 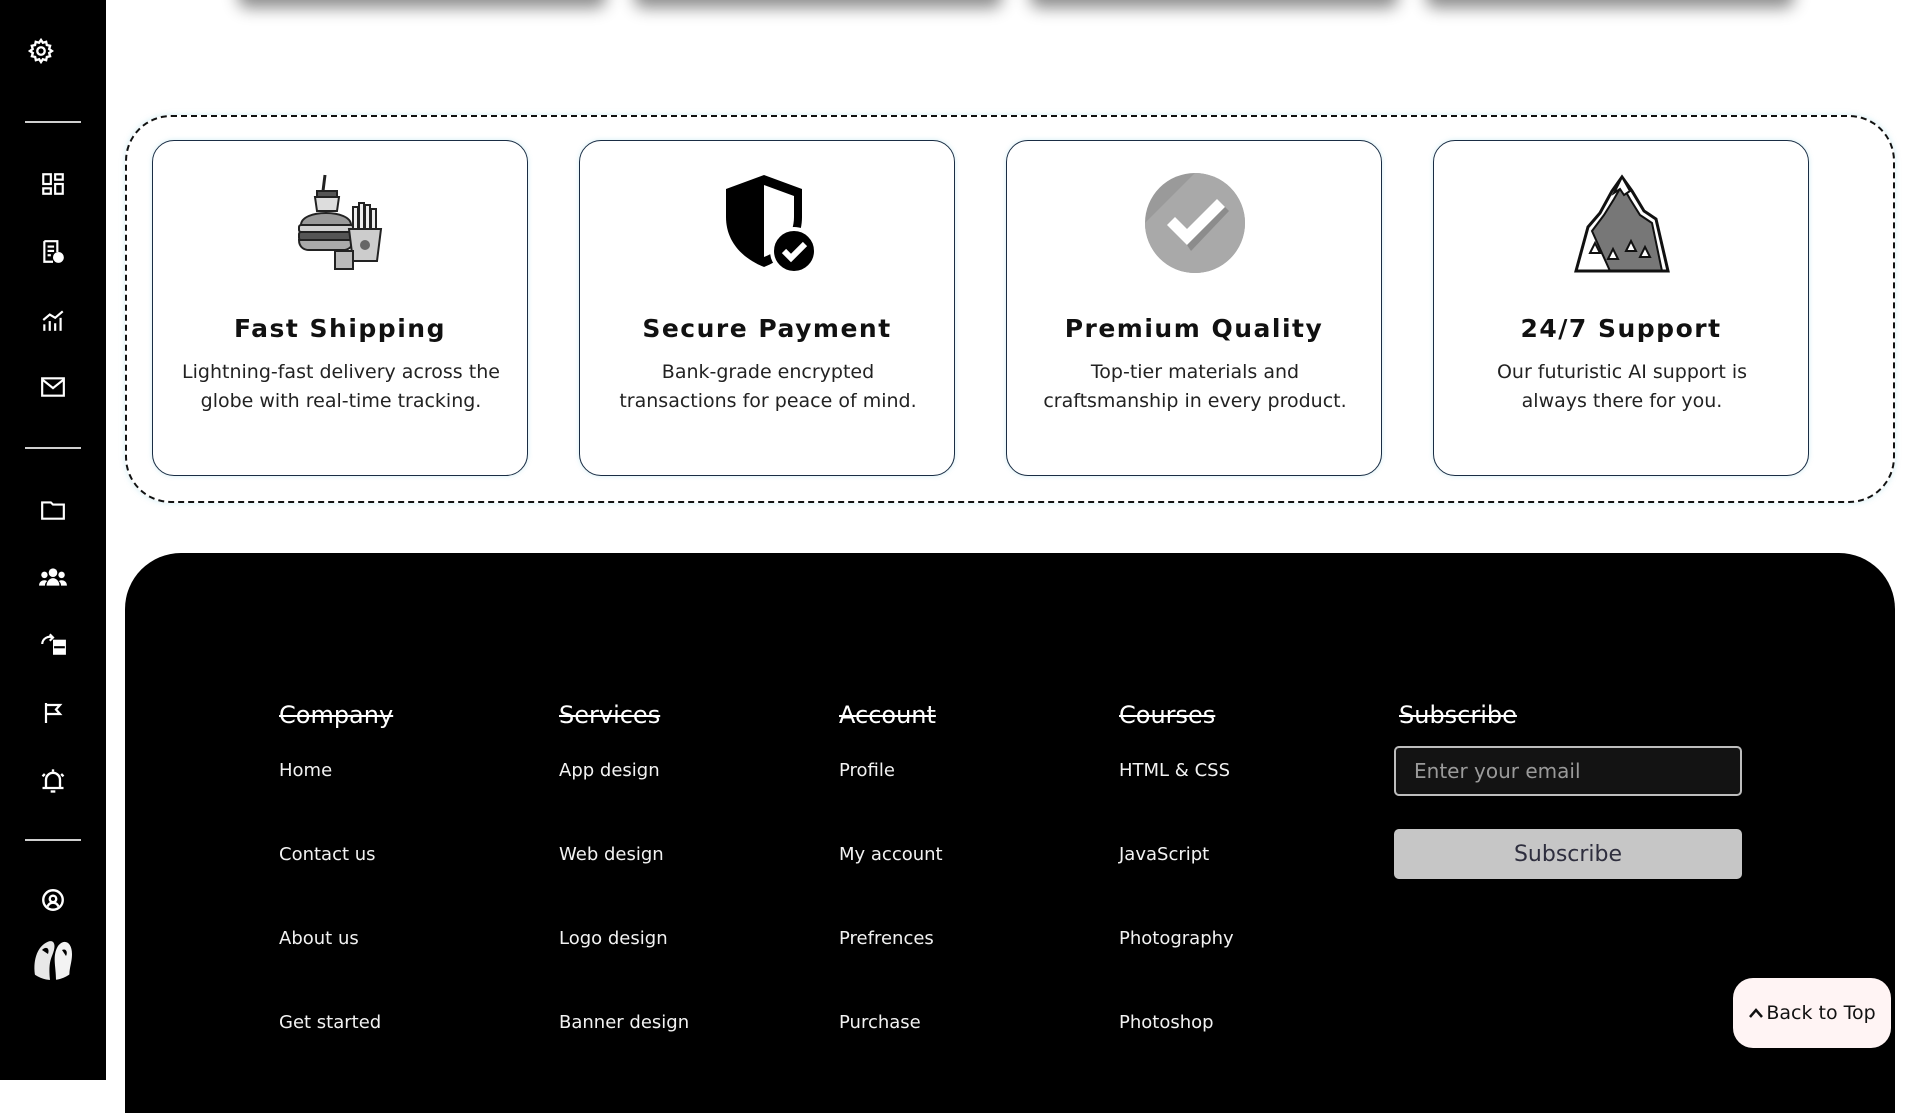 I want to click on fast-food-icon, so click(x=341, y=223).